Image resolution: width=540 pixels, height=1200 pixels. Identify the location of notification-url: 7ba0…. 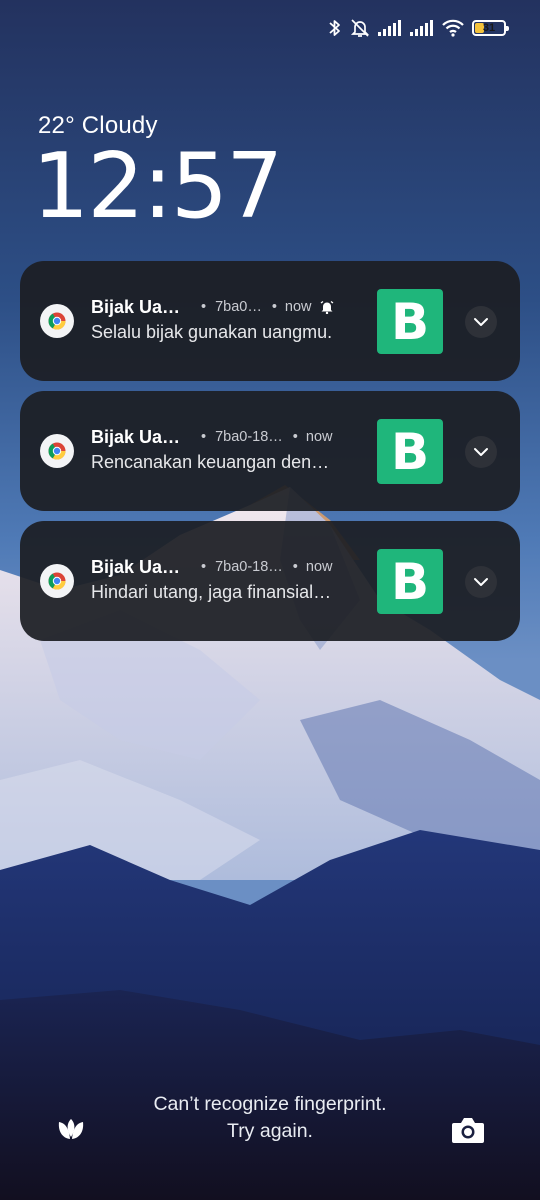
(238, 307).